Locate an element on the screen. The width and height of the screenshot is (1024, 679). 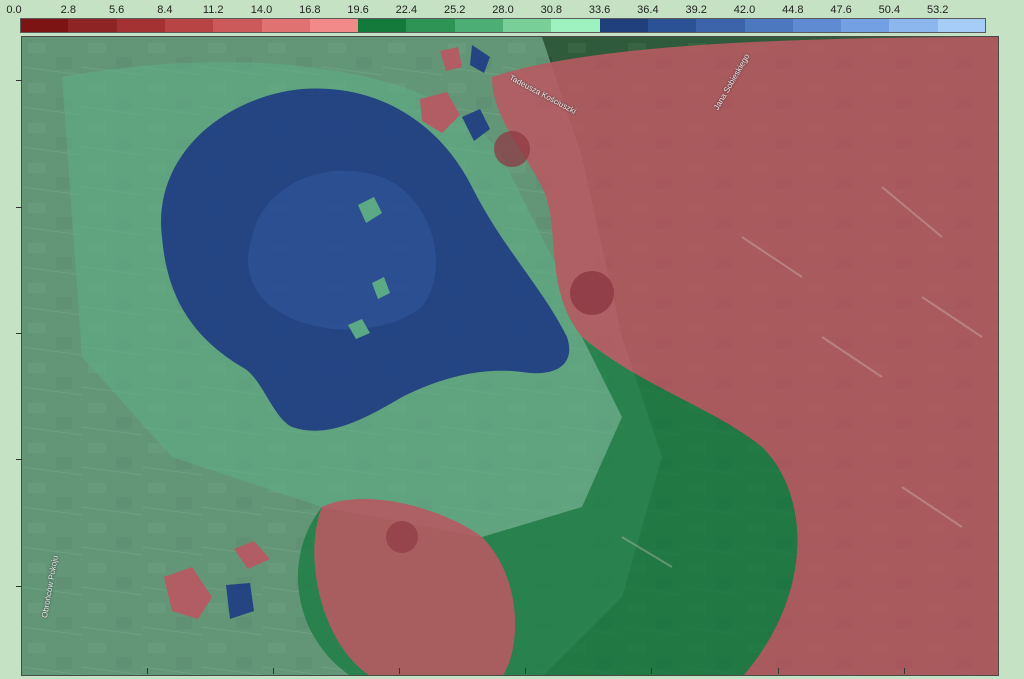
legend-label: 25.2 is located at coordinates (454, 10).